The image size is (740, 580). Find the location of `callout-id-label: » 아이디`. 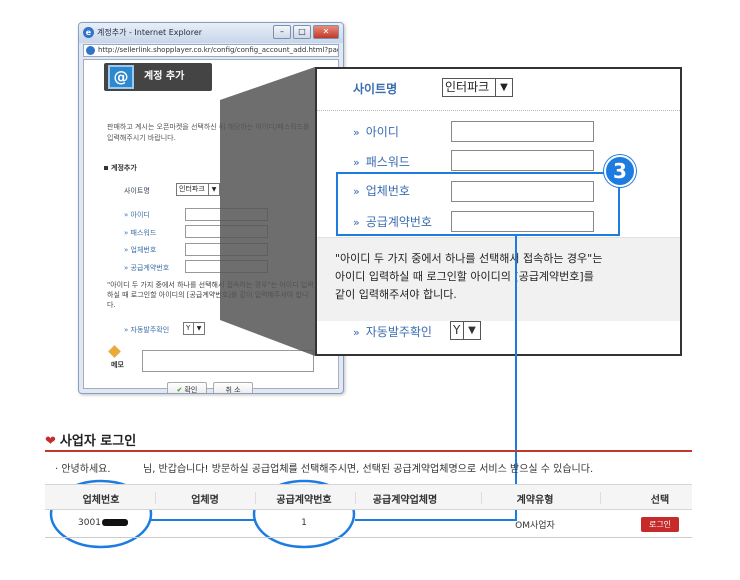

callout-id-label: » 아이디 is located at coordinates (376, 131).